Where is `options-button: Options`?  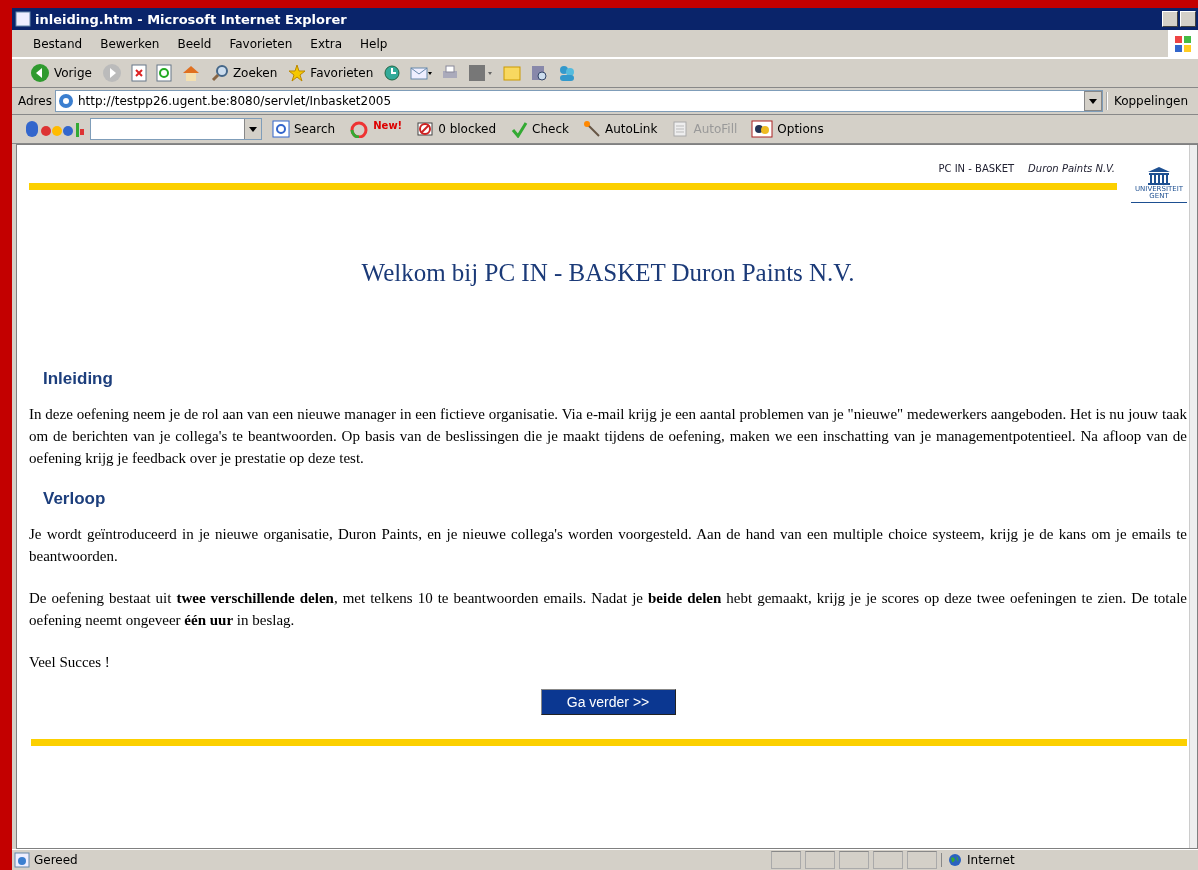
options-button: Options is located at coordinates (787, 129).